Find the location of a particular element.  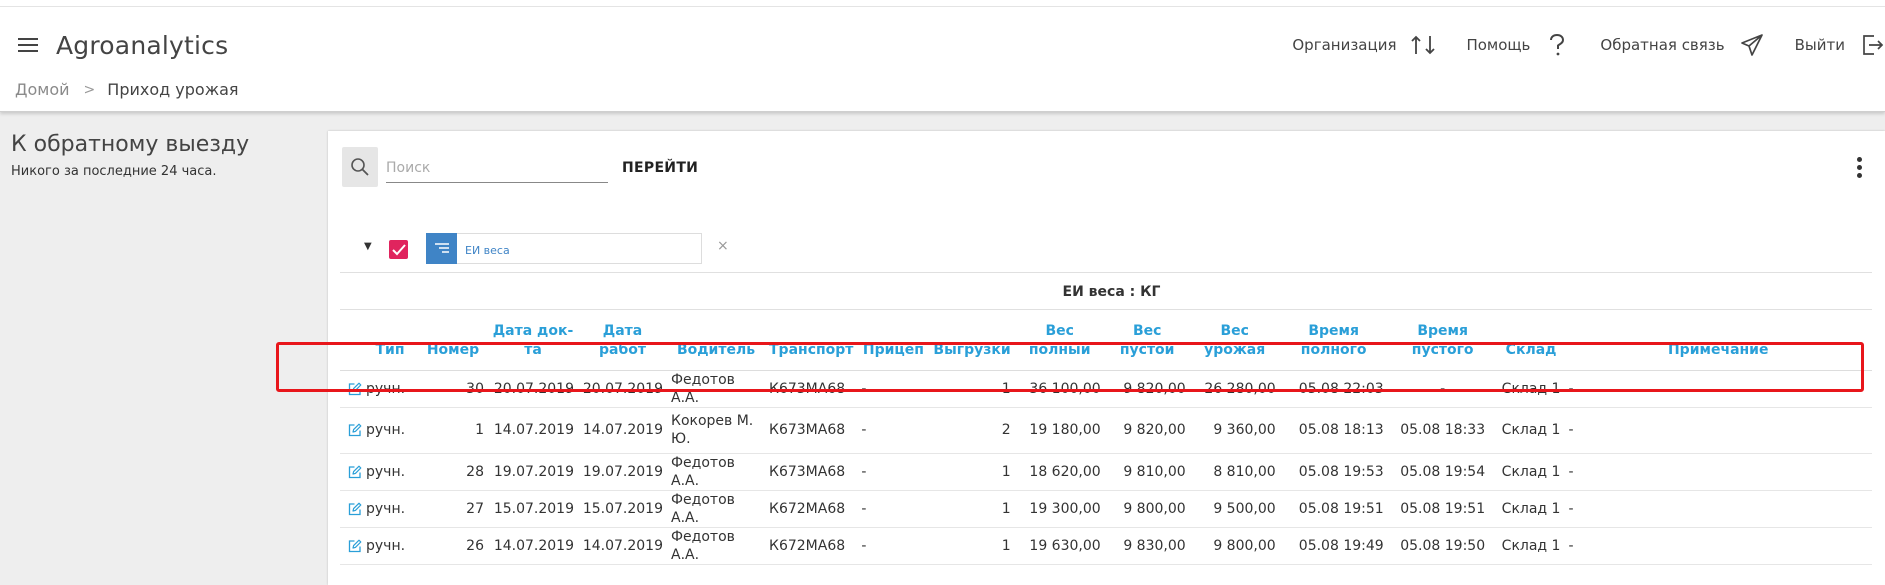

collapse-triangle-icon: ▼ is located at coordinates (368, 246).